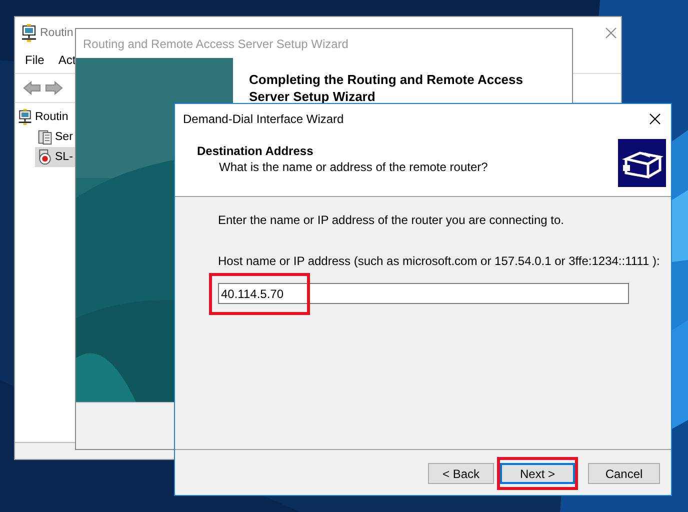  I want to click on window-title: Routing and Remote Access Server Setup Wizard, so click(215, 43).